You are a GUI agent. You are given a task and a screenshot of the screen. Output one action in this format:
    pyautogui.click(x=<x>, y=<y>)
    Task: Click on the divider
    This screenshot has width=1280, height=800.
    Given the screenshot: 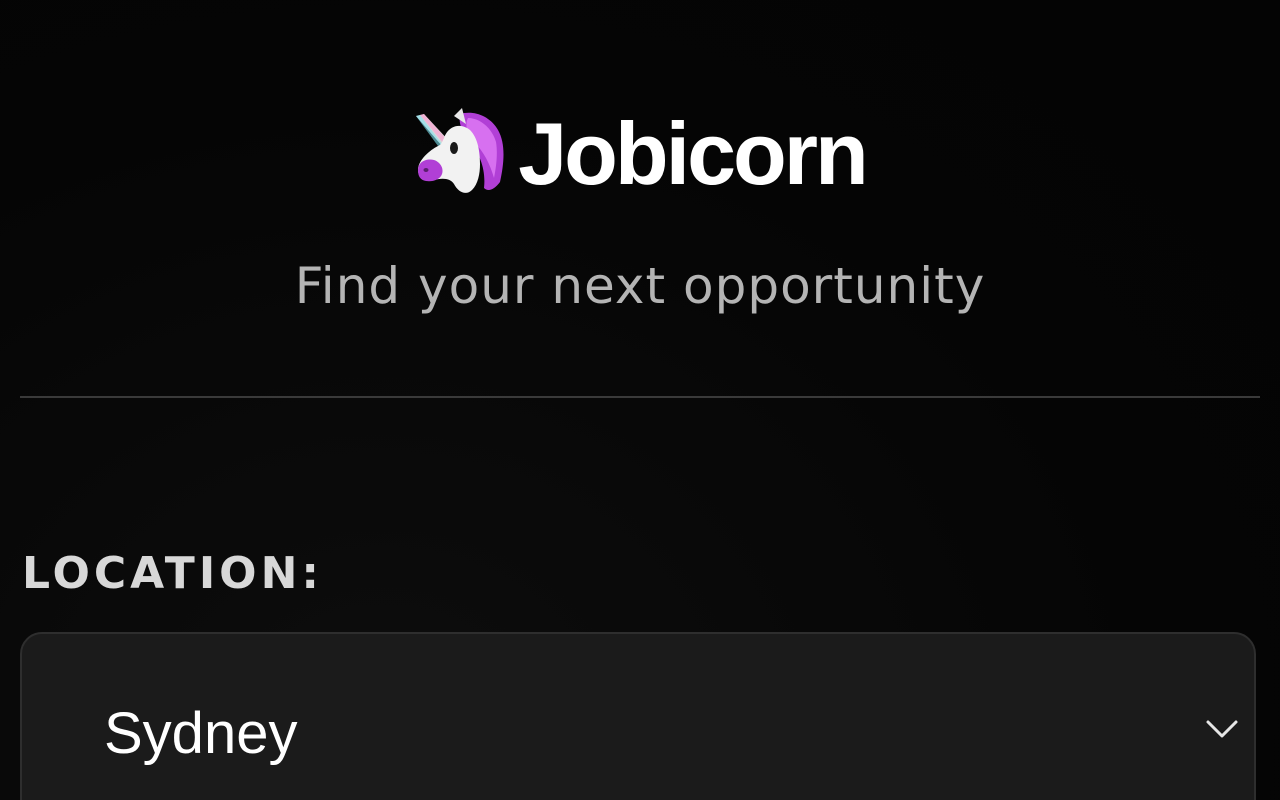 What is the action you would take?
    pyautogui.click(x=640, y=397)
    